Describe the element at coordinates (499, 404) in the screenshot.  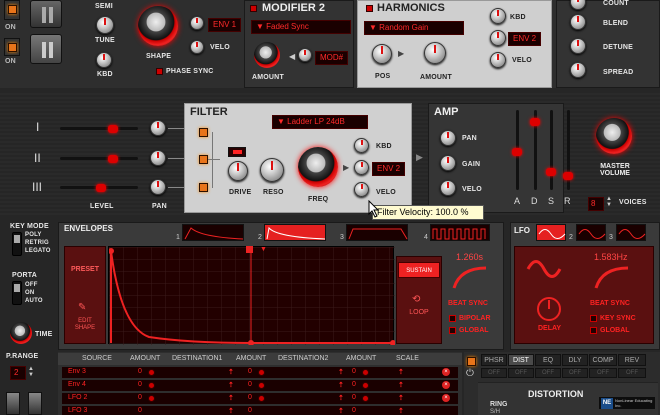
I see `ring-mode-label: RING` at that location.